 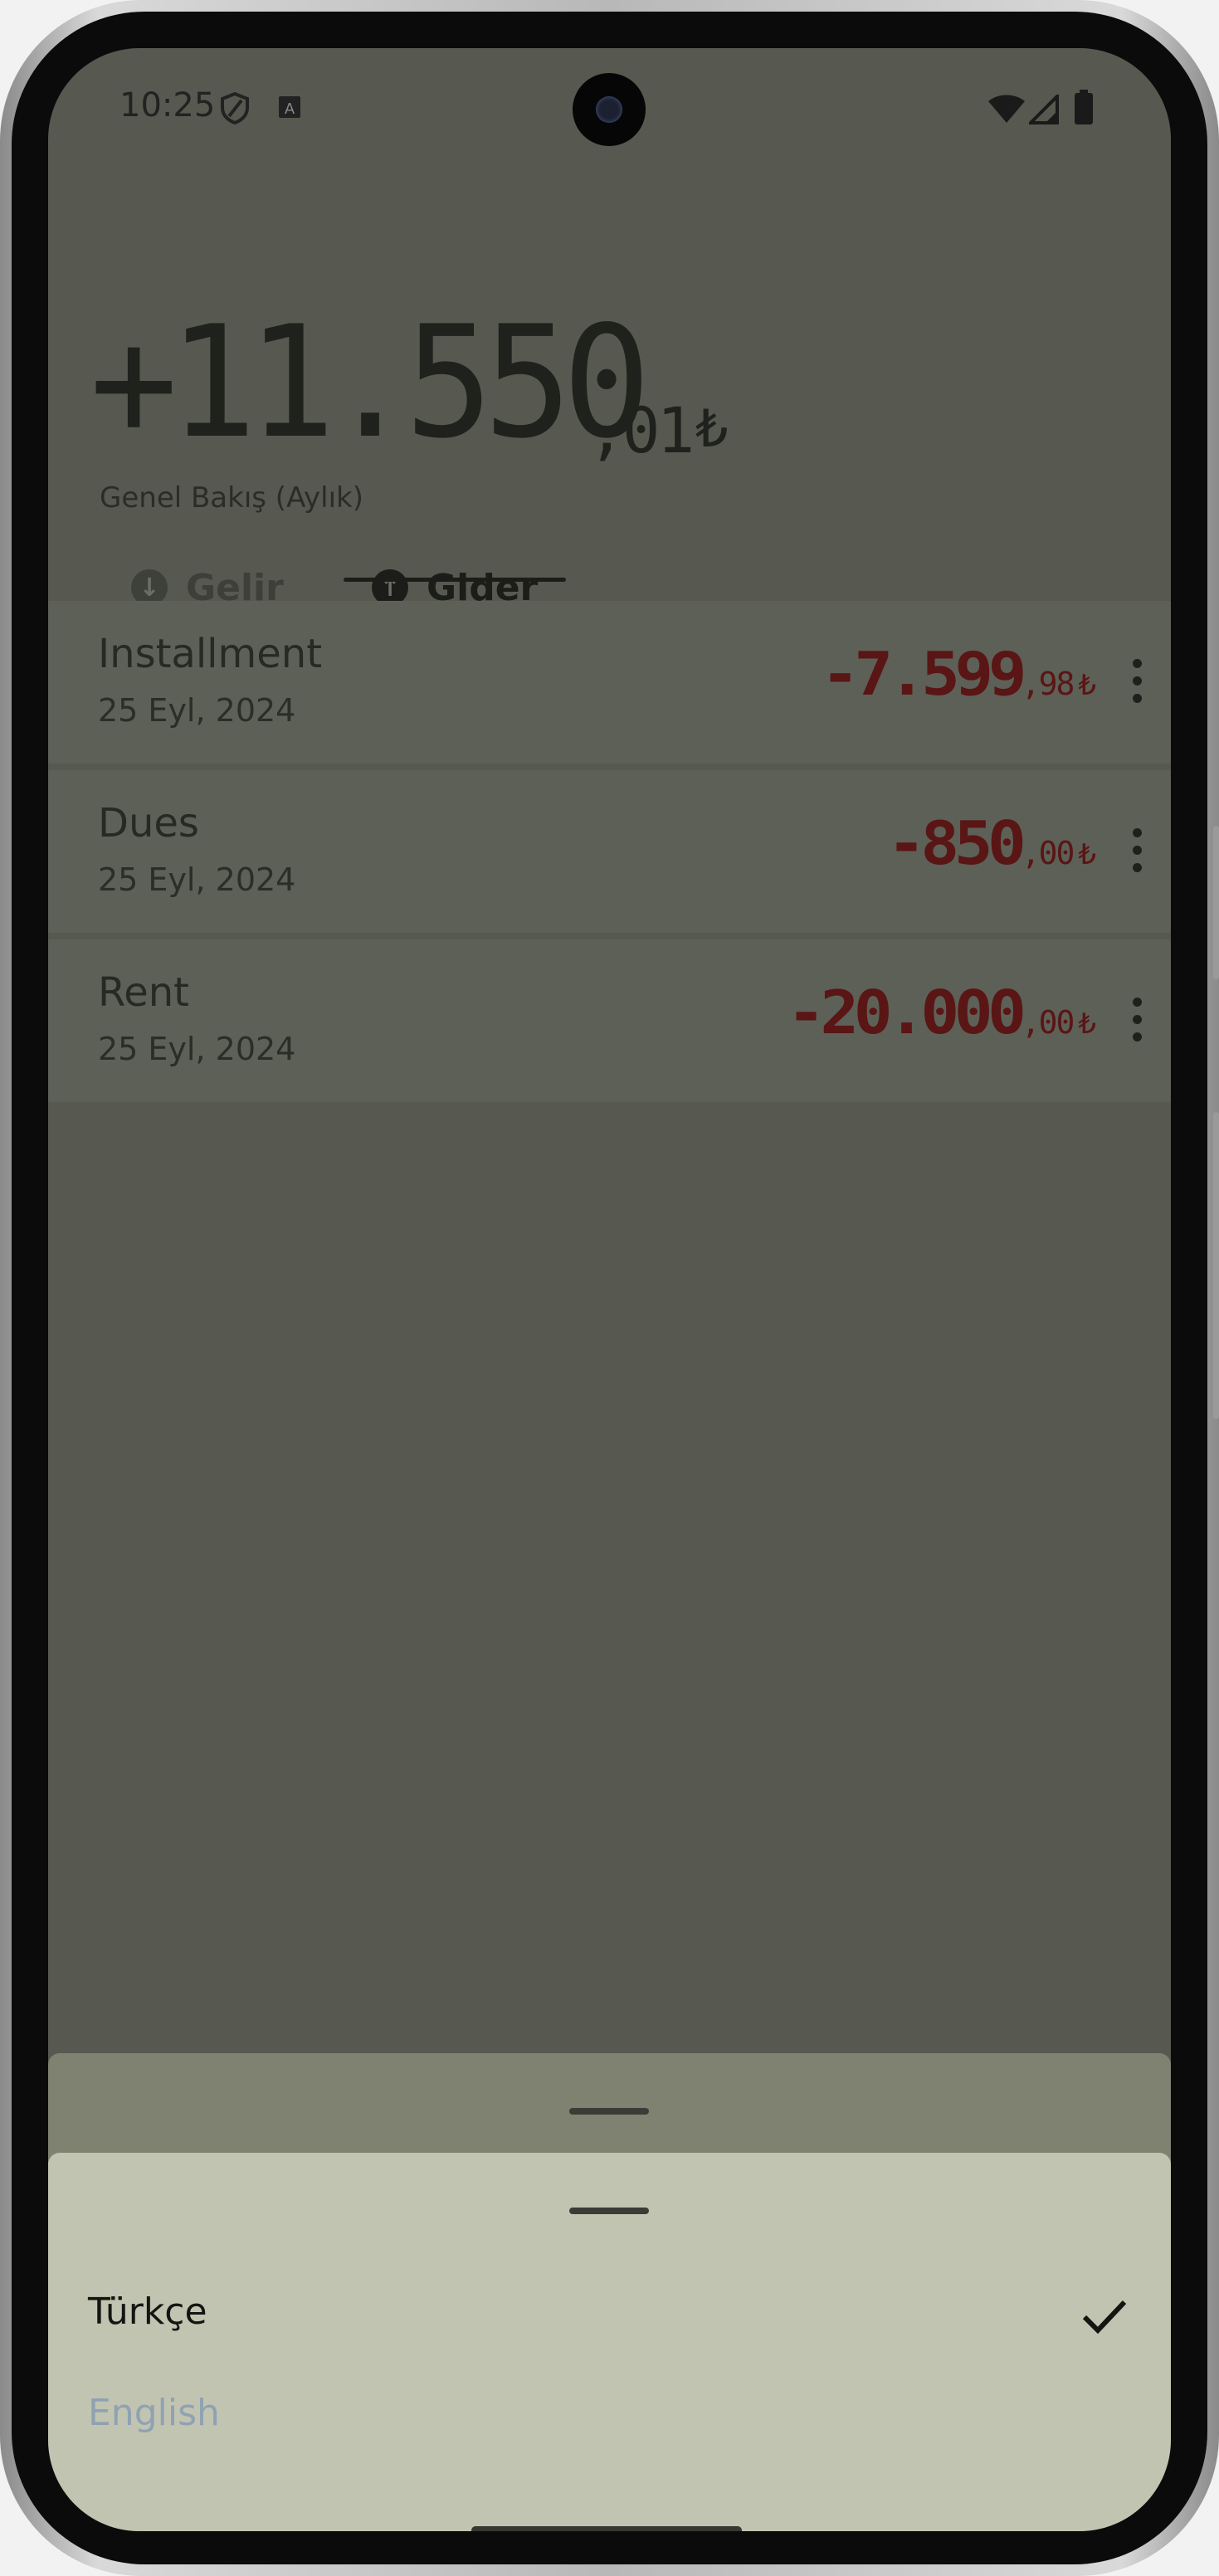 What do you see at coordinates (607, 2529) in the screenshot?
I see `home-indicator` at bounding box center [607, 2529].